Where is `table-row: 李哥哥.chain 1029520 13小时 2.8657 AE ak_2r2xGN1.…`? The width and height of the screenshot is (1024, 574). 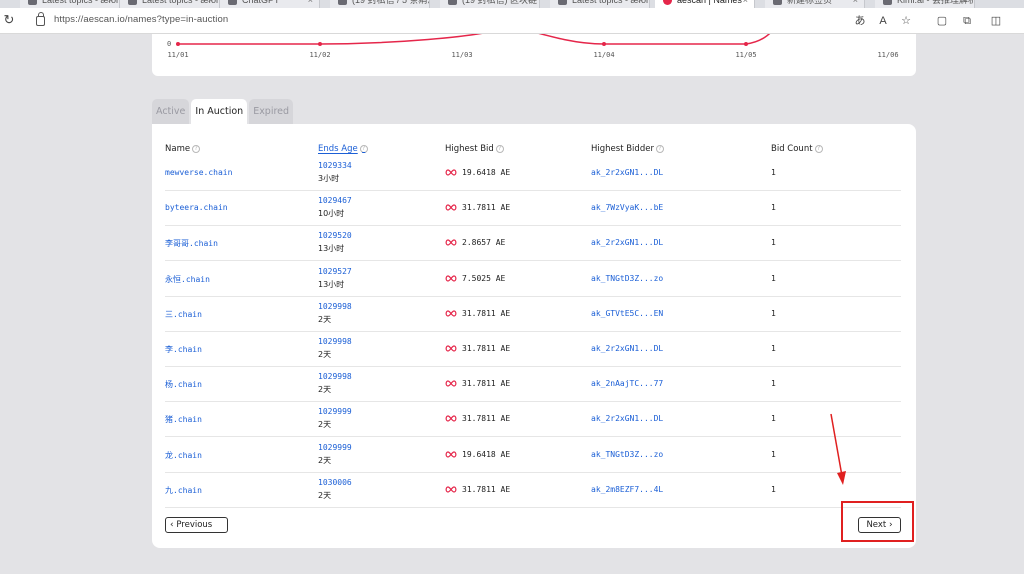
table-row: 李哥哥.chain 1029520 13小时 2.8657 AE ak_2r2xGN1.… is located at coordinates (533, 244).